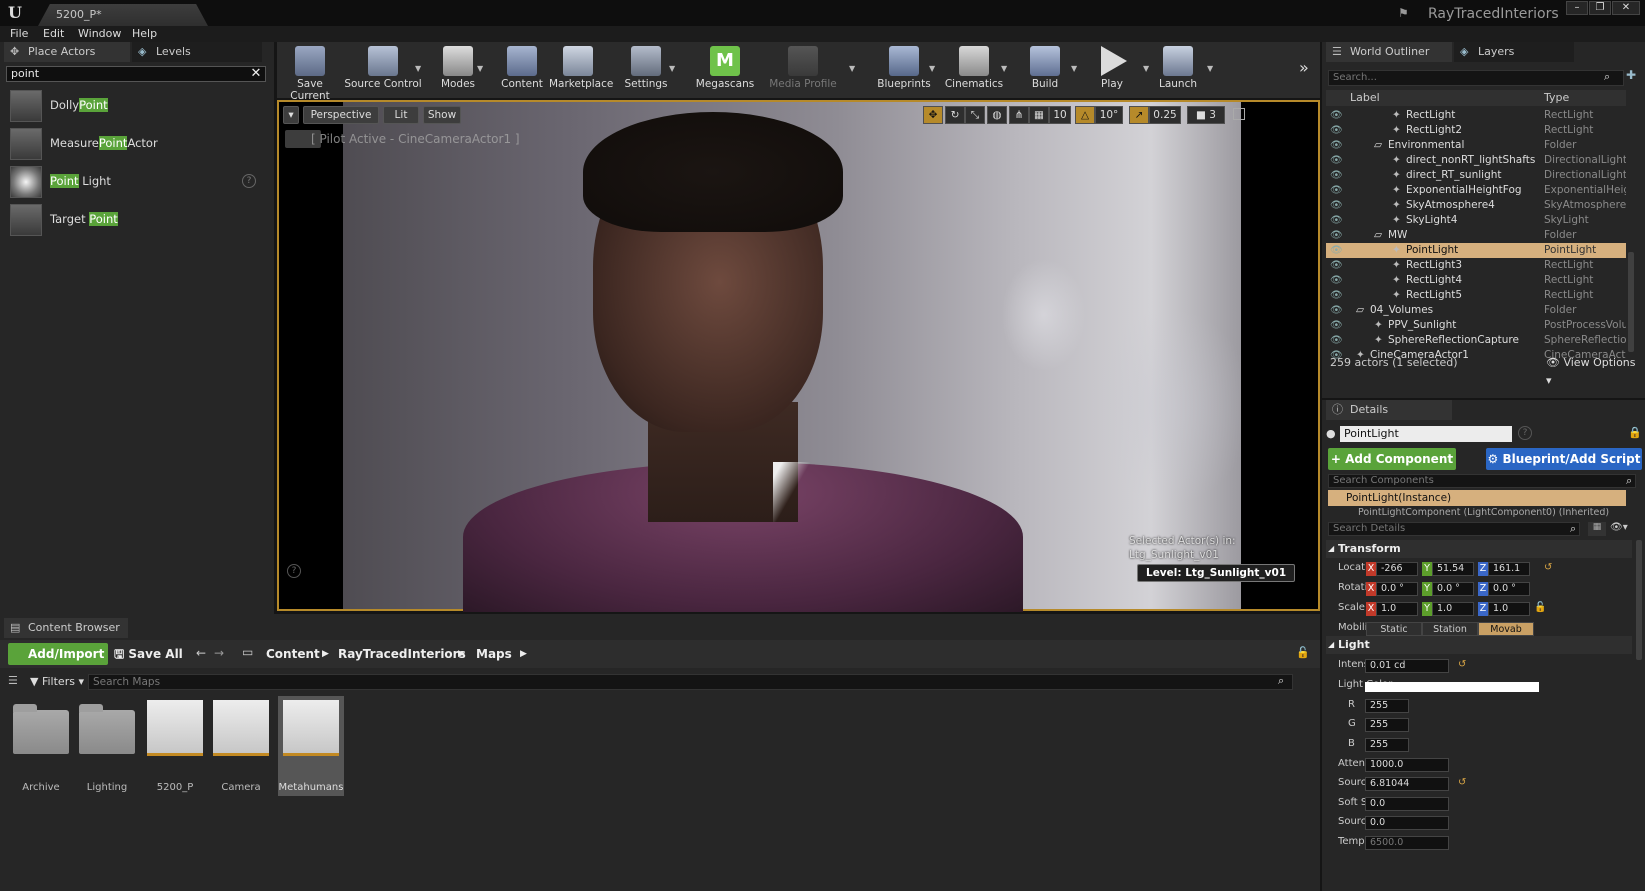  I want to click on blueprint-add-script-button: ⚙ Blueprint/Add Script, so click(1564, 459).